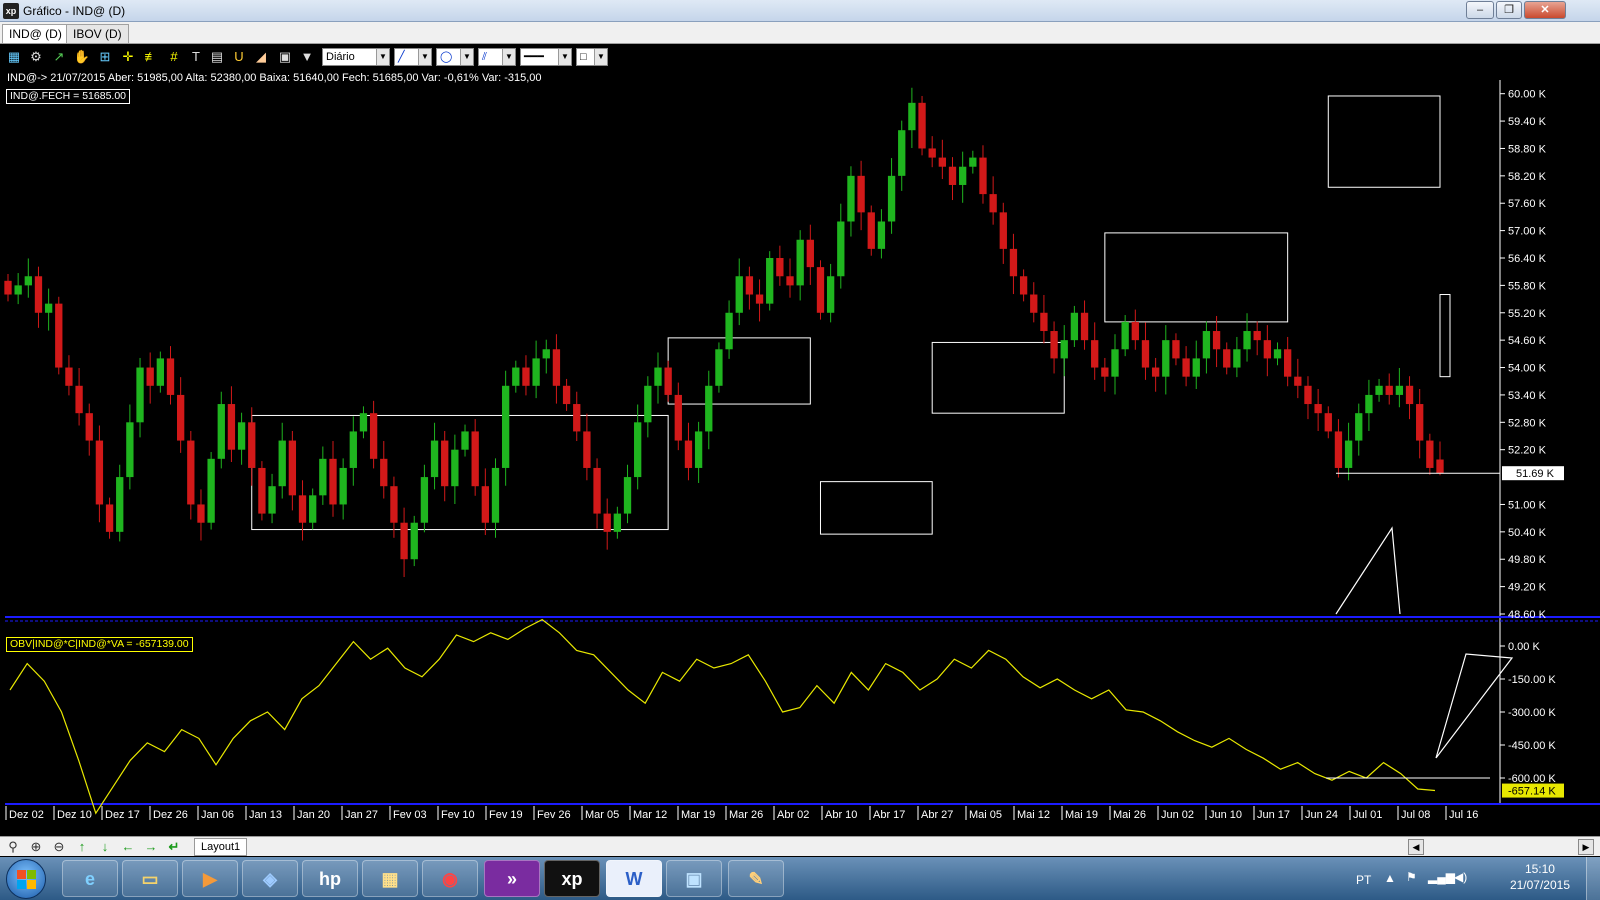 The height and width of the screenshot is (900, 1600). What do you see at coordinates (634, 878) in the screenshot?
I see `word-icon: W` at bounding box center [634, 878].